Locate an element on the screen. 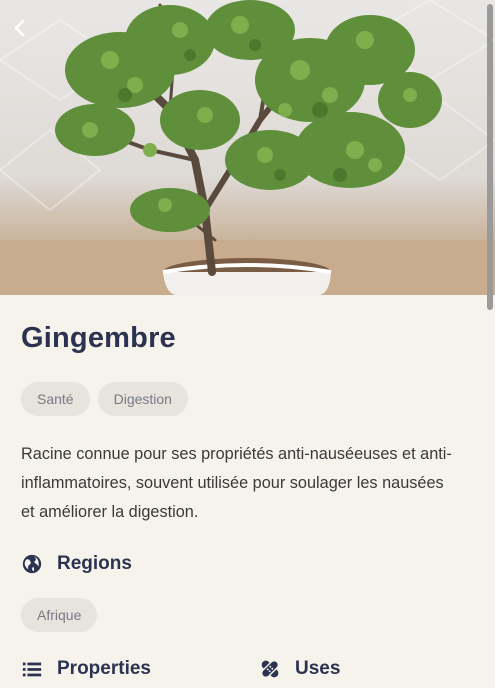 The image size is (495, 688). regions-label: Regions is located at coordinates (94, 563).